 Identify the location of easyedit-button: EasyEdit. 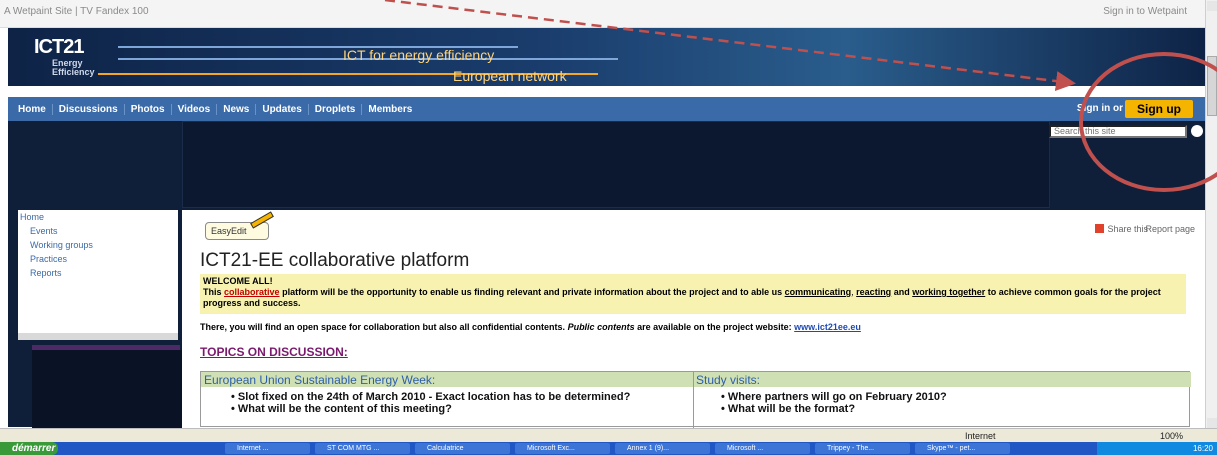
(239, 225).